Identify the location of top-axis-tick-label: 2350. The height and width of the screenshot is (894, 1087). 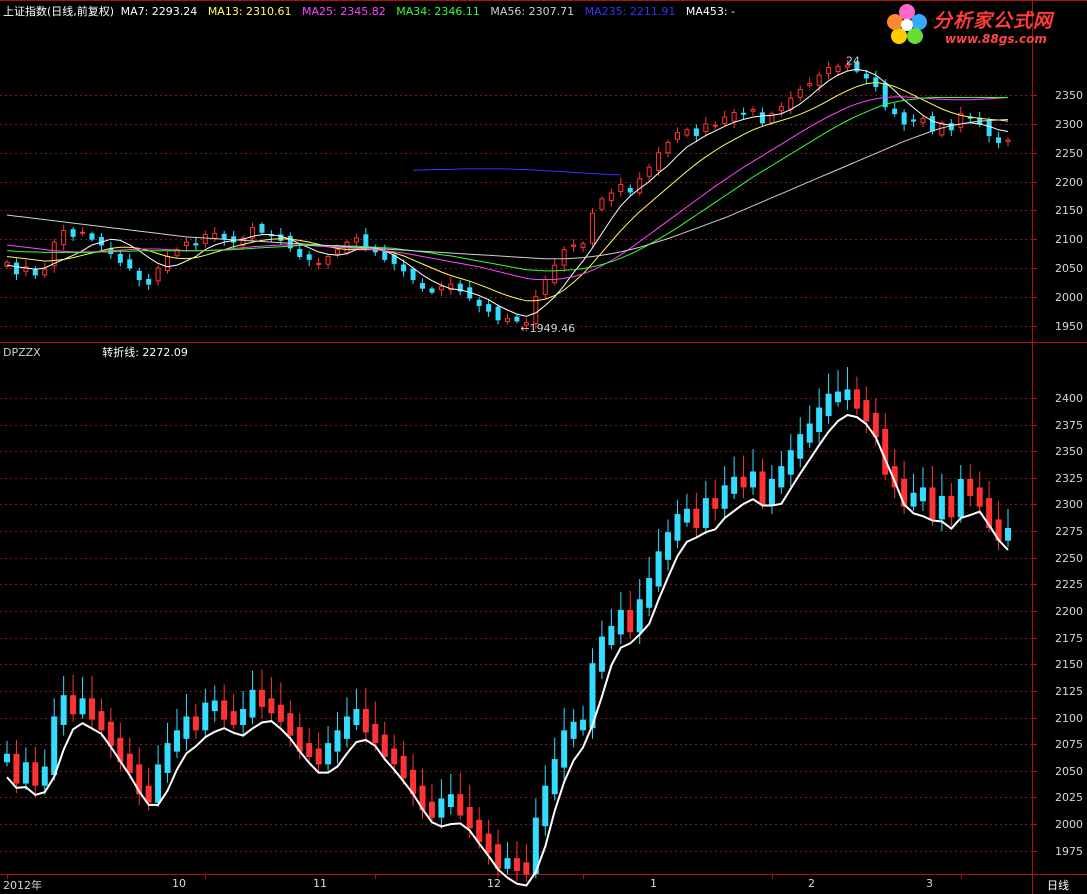
(1069, 95).